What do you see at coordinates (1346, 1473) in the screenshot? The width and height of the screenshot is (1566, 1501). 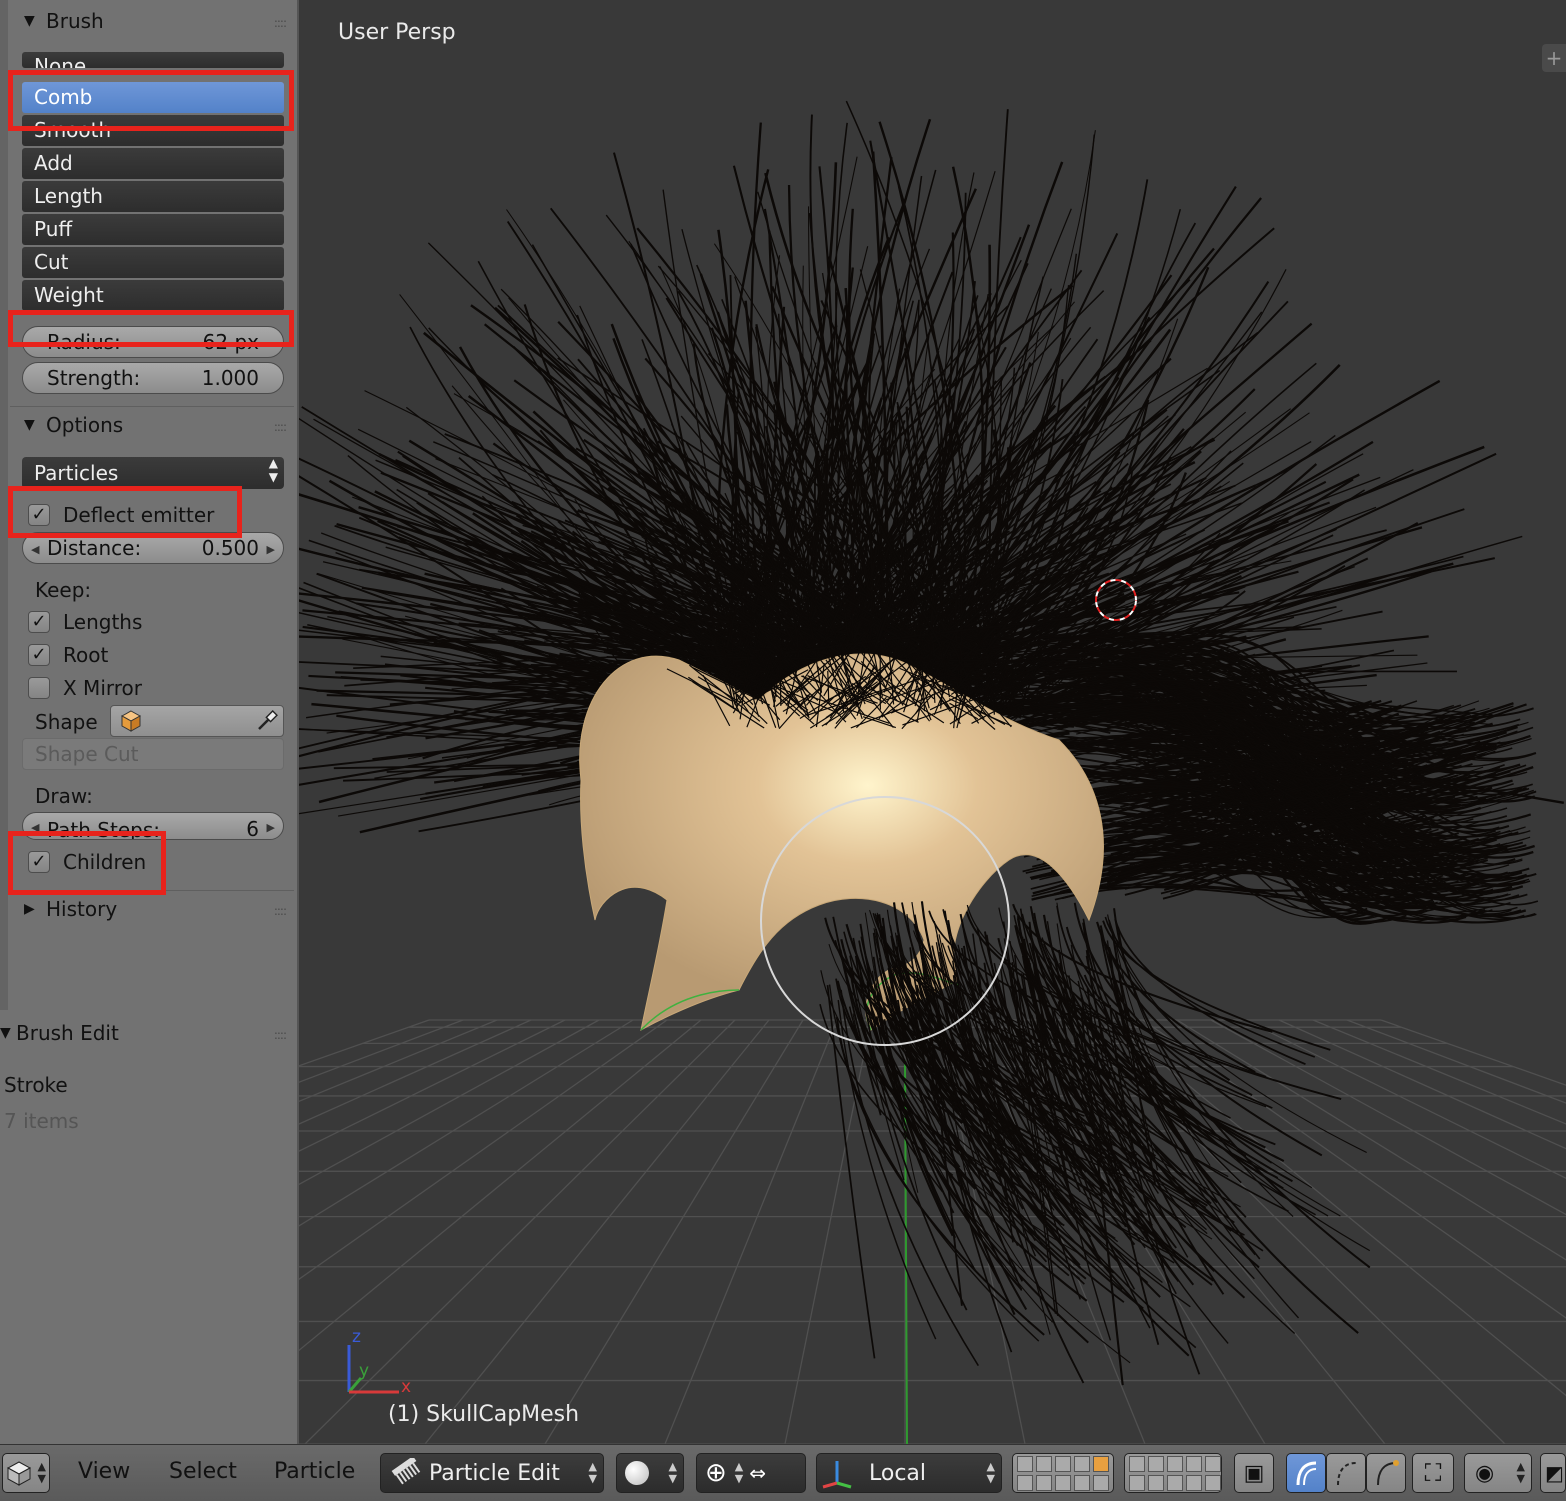 I see `select-point-button` at bounding box center [1346, 1473].